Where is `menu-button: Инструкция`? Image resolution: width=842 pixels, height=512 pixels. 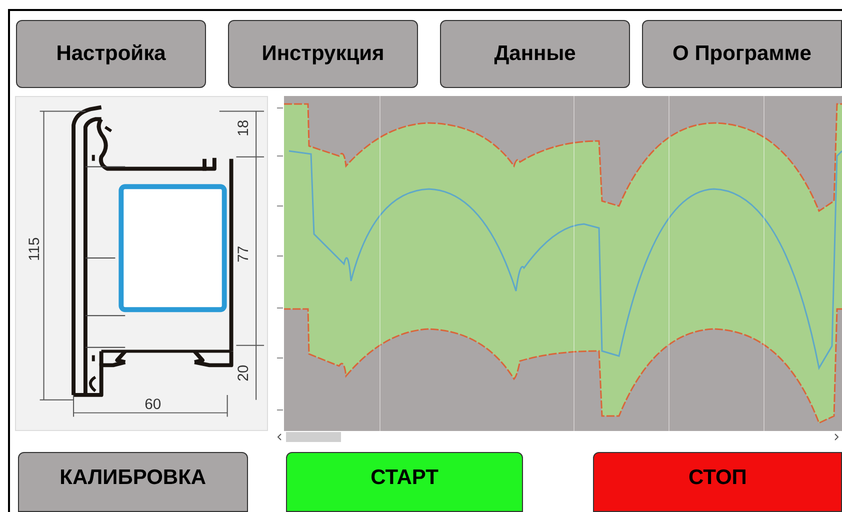 menu-button: Инструкция is located at coordinates (323, 54).